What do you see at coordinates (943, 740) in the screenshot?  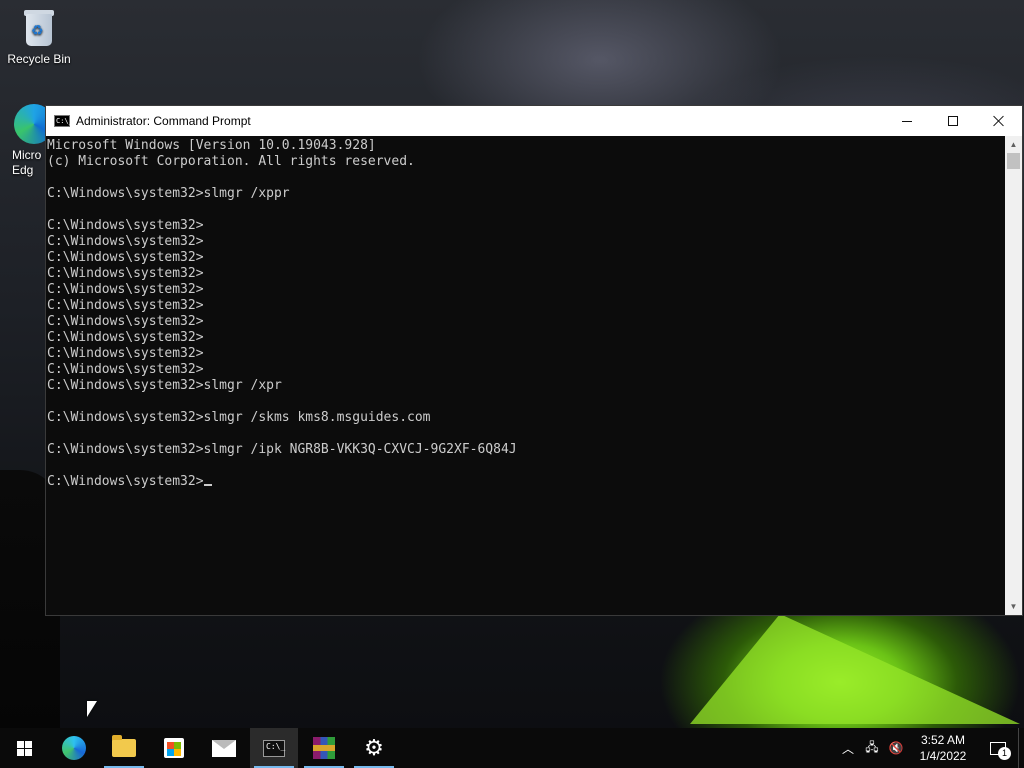 I see `clock-time: 3:52 AM` at bounding box center [943, 740].